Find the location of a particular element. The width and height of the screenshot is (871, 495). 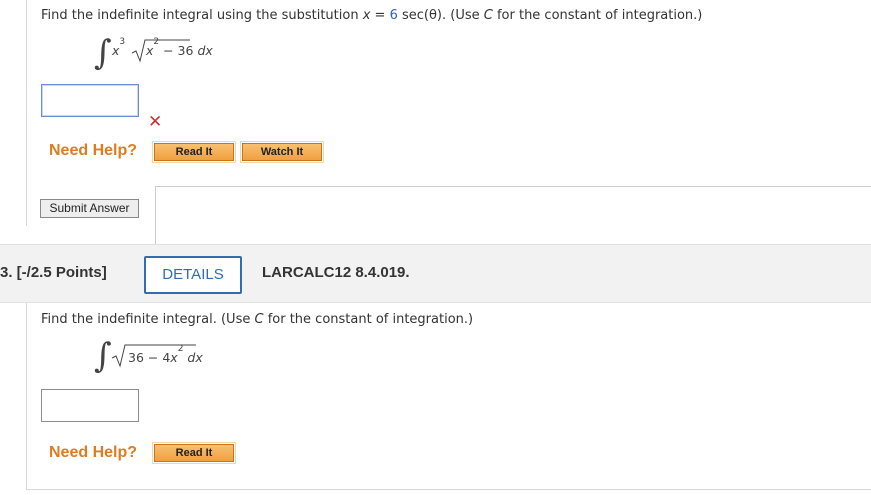

details-button: DETAILS is located at coordinates (193, 275).